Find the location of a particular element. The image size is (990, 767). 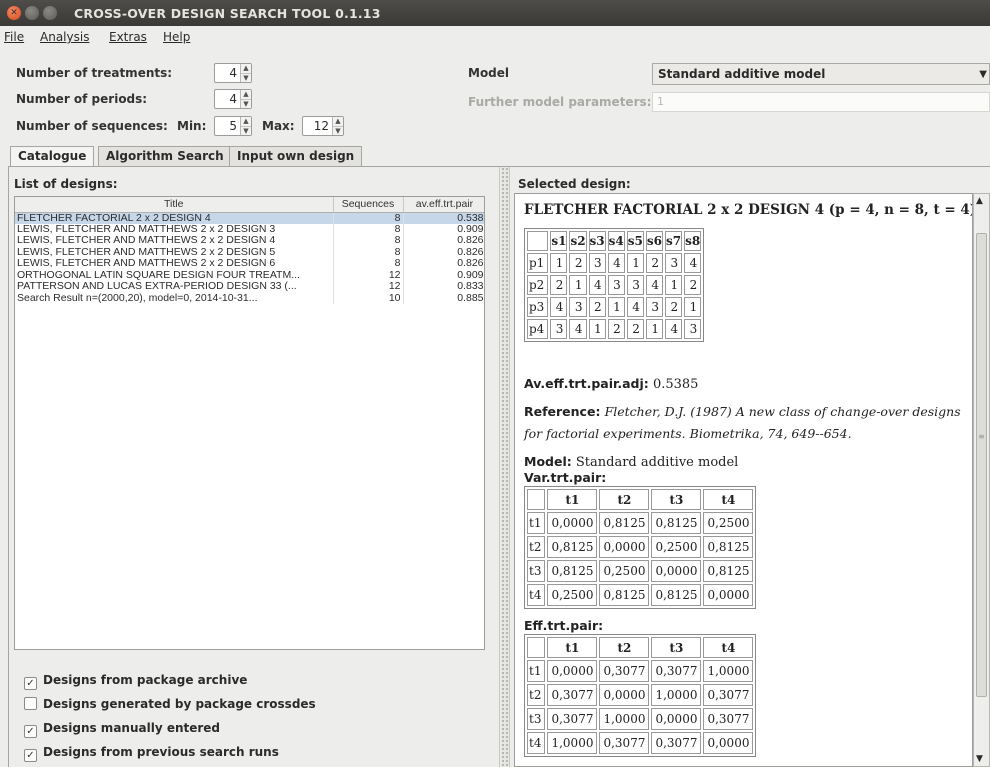

menu-file: File is located at coordinates (14, 37).